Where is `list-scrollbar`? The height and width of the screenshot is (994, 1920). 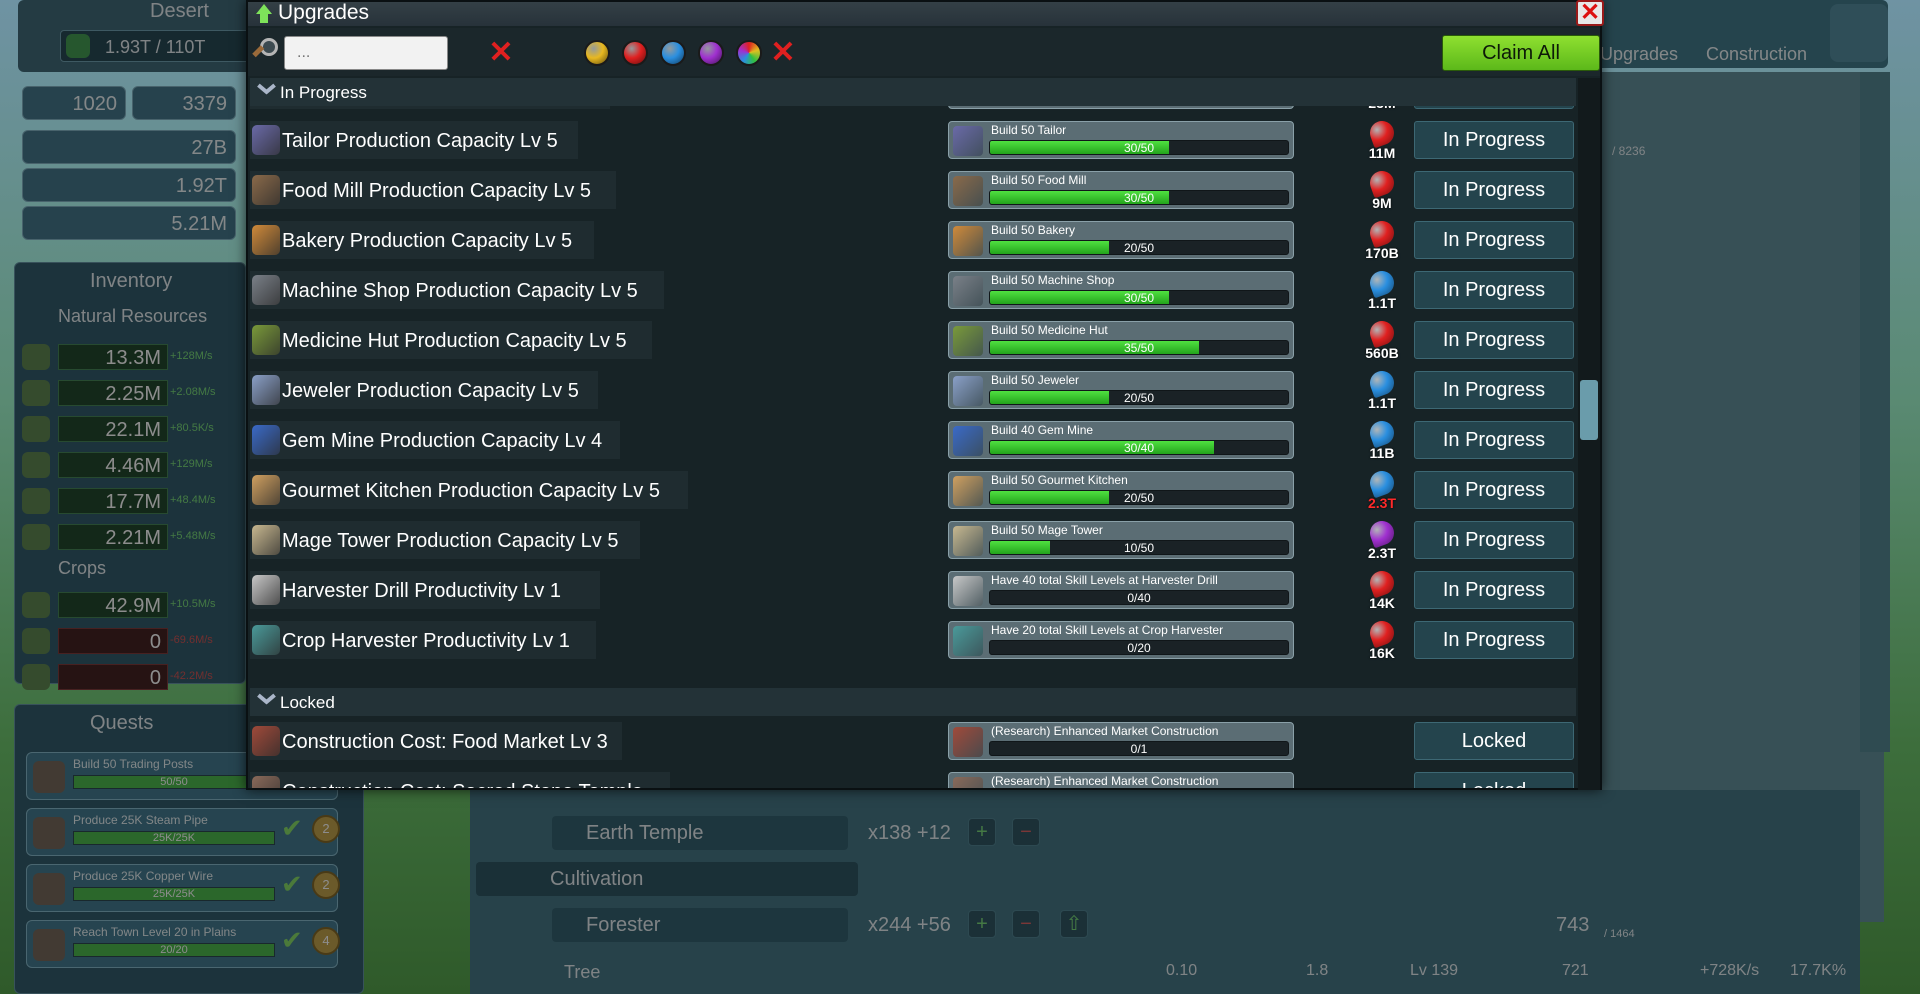 list-scrollbar is located at coordinates (1589, 434).